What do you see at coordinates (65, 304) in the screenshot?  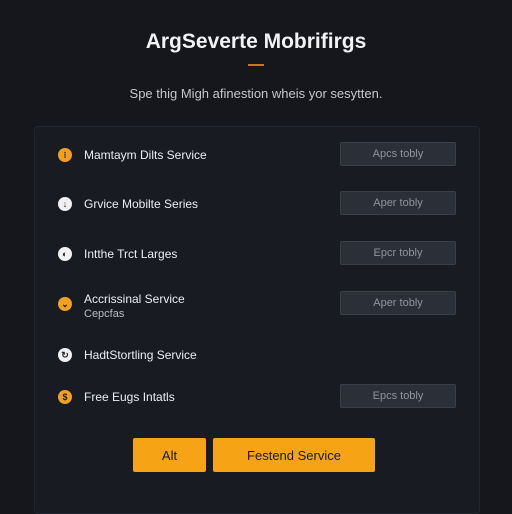 I see `chevron-down-icon: ⌄` at bounding box center [65, 304].